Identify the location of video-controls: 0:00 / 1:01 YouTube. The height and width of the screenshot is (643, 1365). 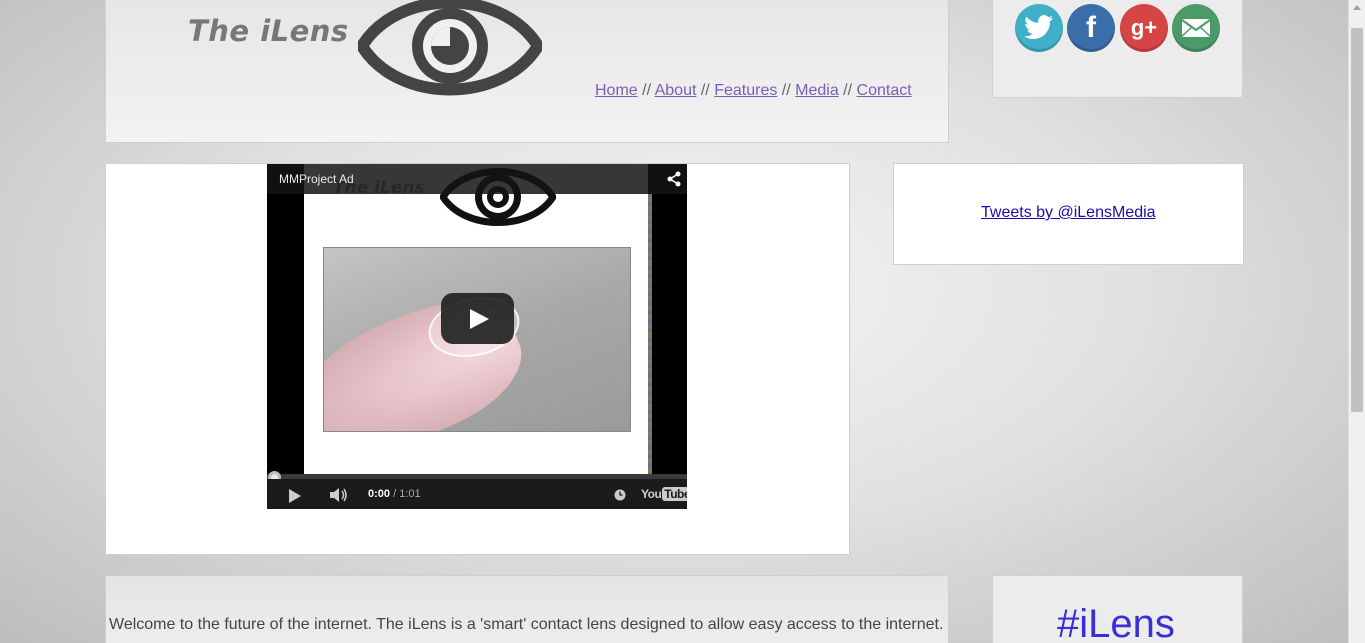
(477, 494).